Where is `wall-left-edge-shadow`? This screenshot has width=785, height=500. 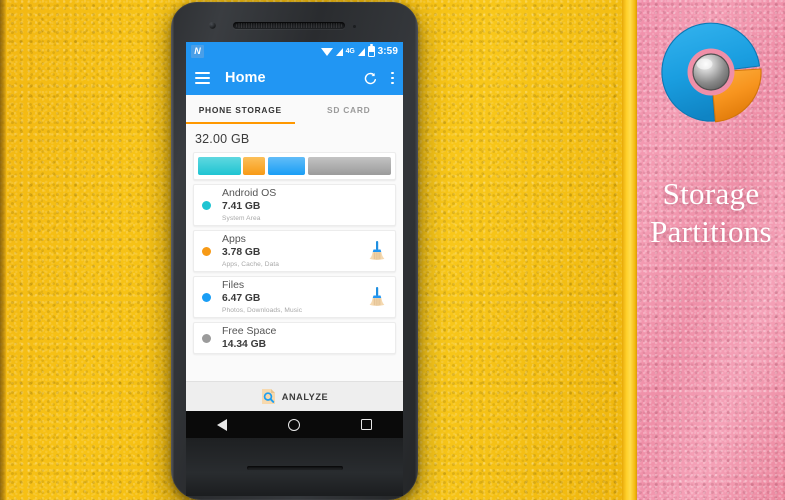
wall-left-edge-shadow is located at coordinates (3, 250).